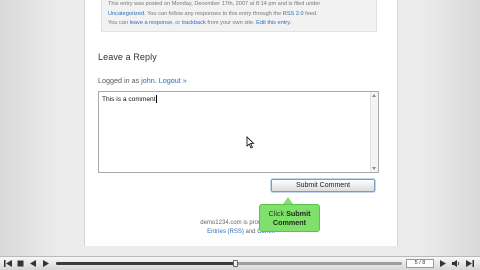 This screenshot has width=480, height=270. I want to click on logout-link: Logout », so click(173, 80).